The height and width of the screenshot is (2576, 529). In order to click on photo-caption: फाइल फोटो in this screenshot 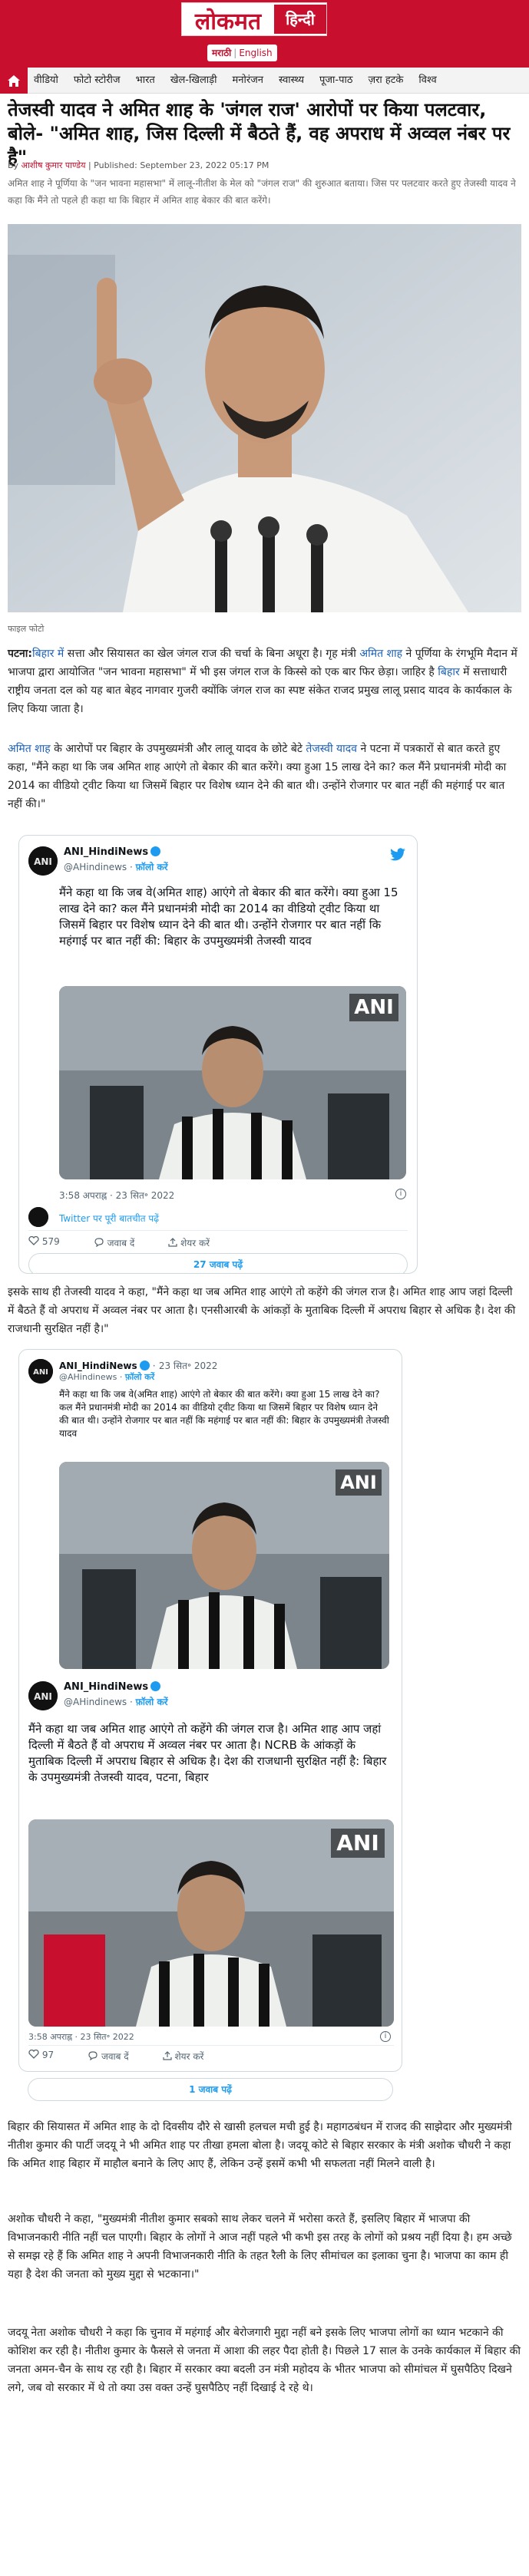, I will do `click(26, 629)`.